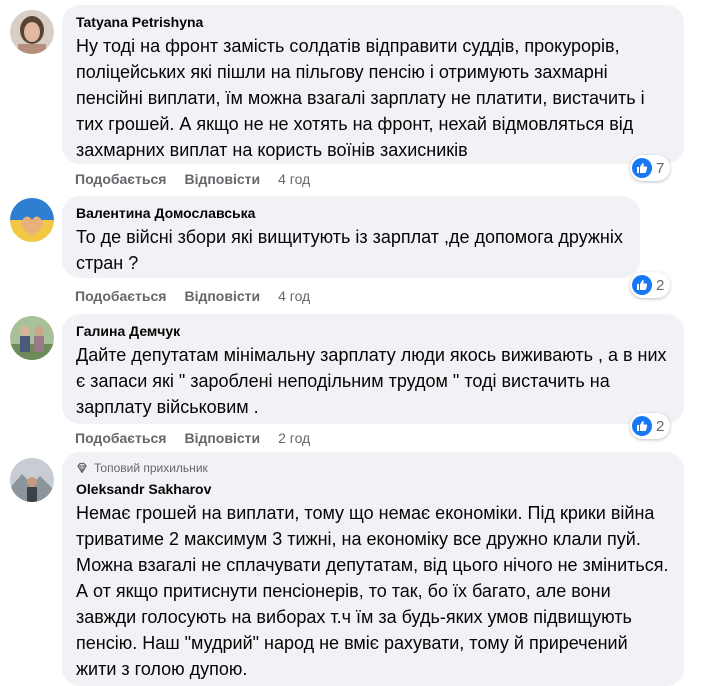 This screenshot has height=686, width=712. Describe the element at coordinates (373, 468) in the screenshot. I see `top-fan-badge: Топовий прихильник` at that location.